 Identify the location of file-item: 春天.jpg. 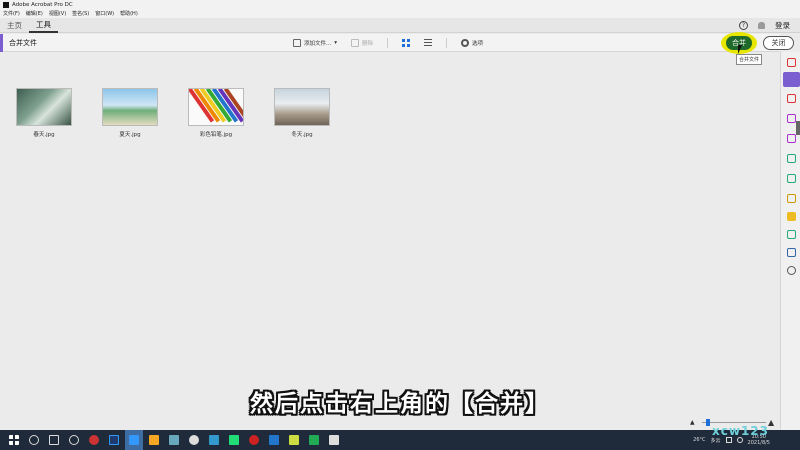
(44, 113).